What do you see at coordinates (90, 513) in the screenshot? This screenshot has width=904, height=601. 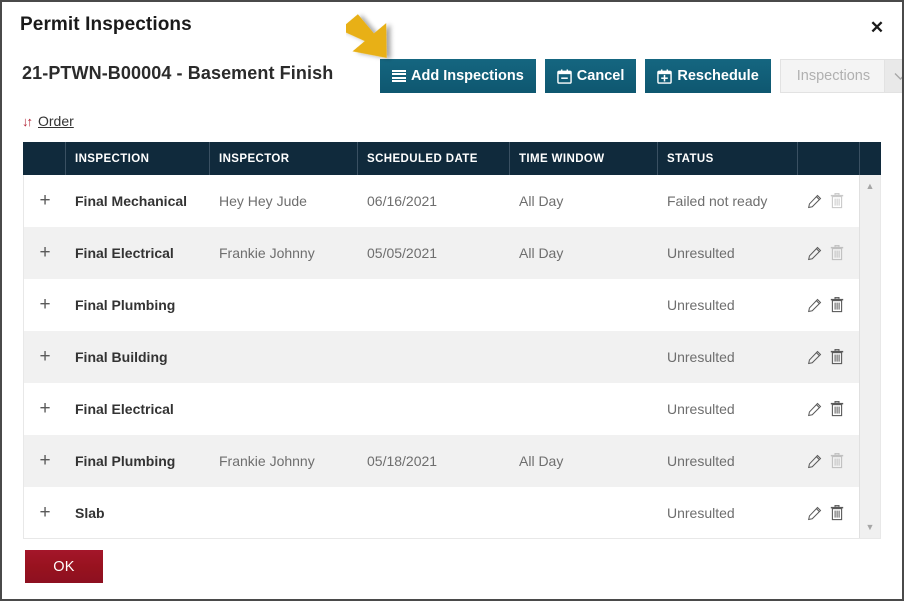 I see `cell-inspection: Slab` at bounding box center [90, 513].